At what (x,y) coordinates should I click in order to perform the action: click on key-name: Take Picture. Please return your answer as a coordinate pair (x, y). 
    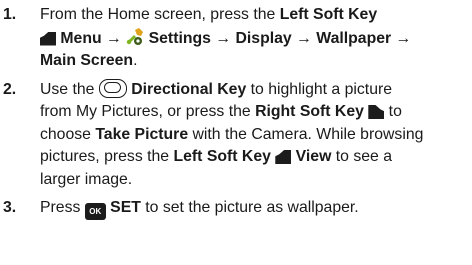
    Looking at the image, I should click on (142, 134).